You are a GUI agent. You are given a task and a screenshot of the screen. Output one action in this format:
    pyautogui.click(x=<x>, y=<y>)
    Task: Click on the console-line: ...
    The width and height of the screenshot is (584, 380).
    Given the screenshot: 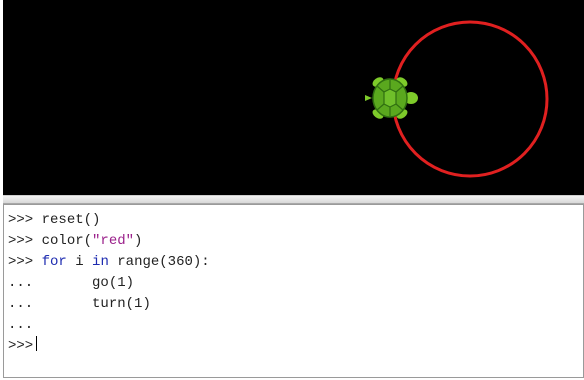 What is the action you would take?
    pyautogui.click(x=295, y=325)
    